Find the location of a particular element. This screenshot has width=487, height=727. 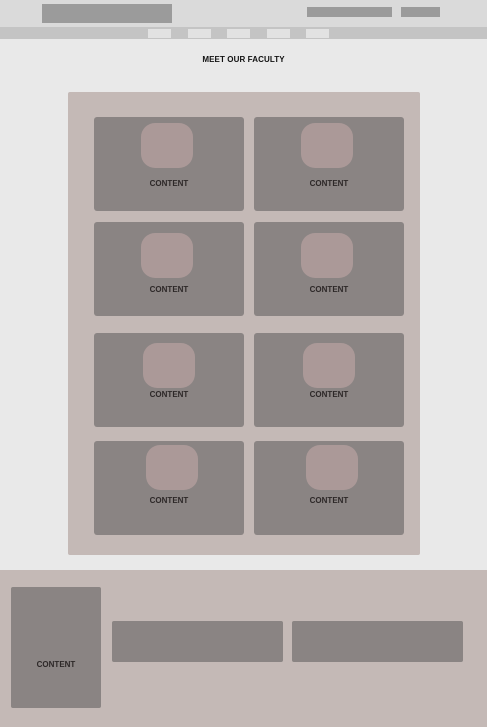

nav-bar is located at coordinates (243, 33).